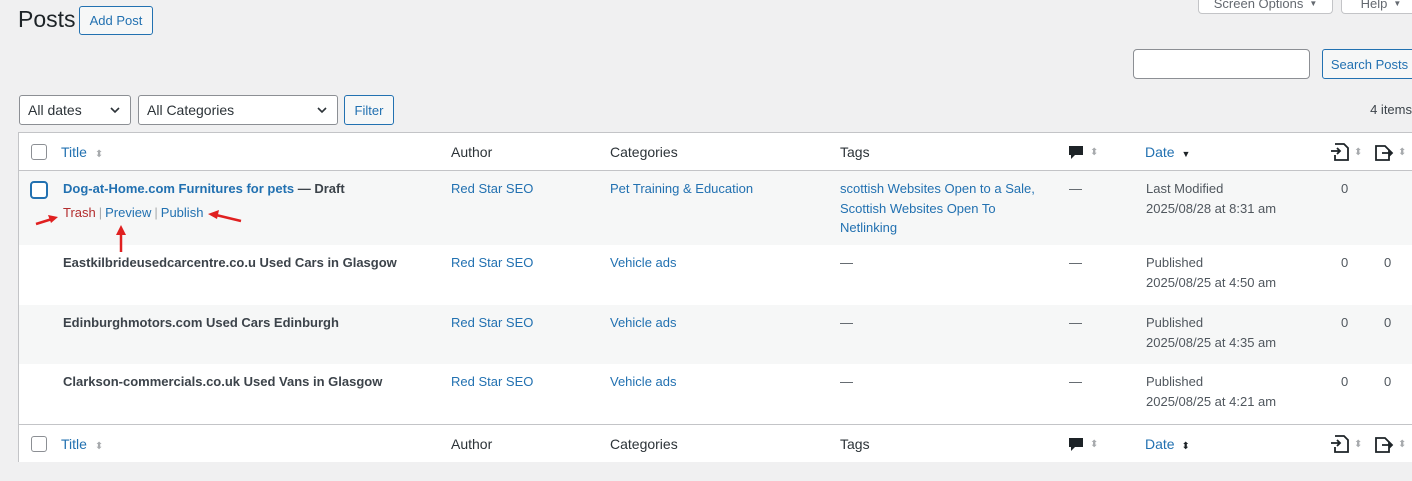  What do you see at coordinates (1185, 188) in the screenshot?
I see `date-status: Last Modified` at bounding box center [1185, 188].